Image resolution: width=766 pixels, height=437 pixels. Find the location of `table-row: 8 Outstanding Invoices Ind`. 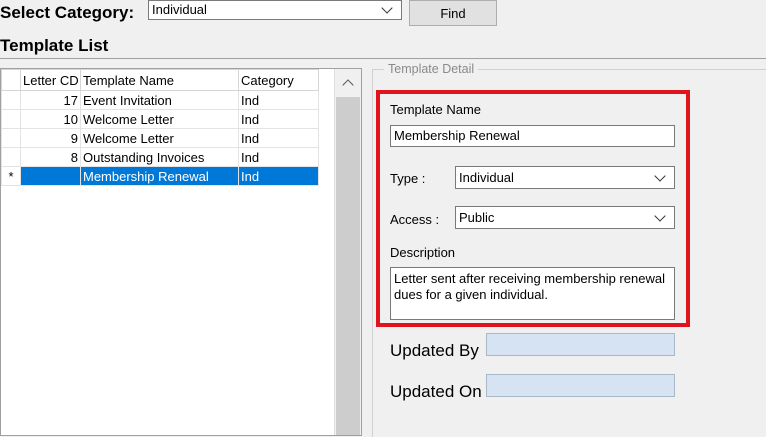

table-row: 8 Outstanding Invoices Ind is located at coordinates (160, 157).